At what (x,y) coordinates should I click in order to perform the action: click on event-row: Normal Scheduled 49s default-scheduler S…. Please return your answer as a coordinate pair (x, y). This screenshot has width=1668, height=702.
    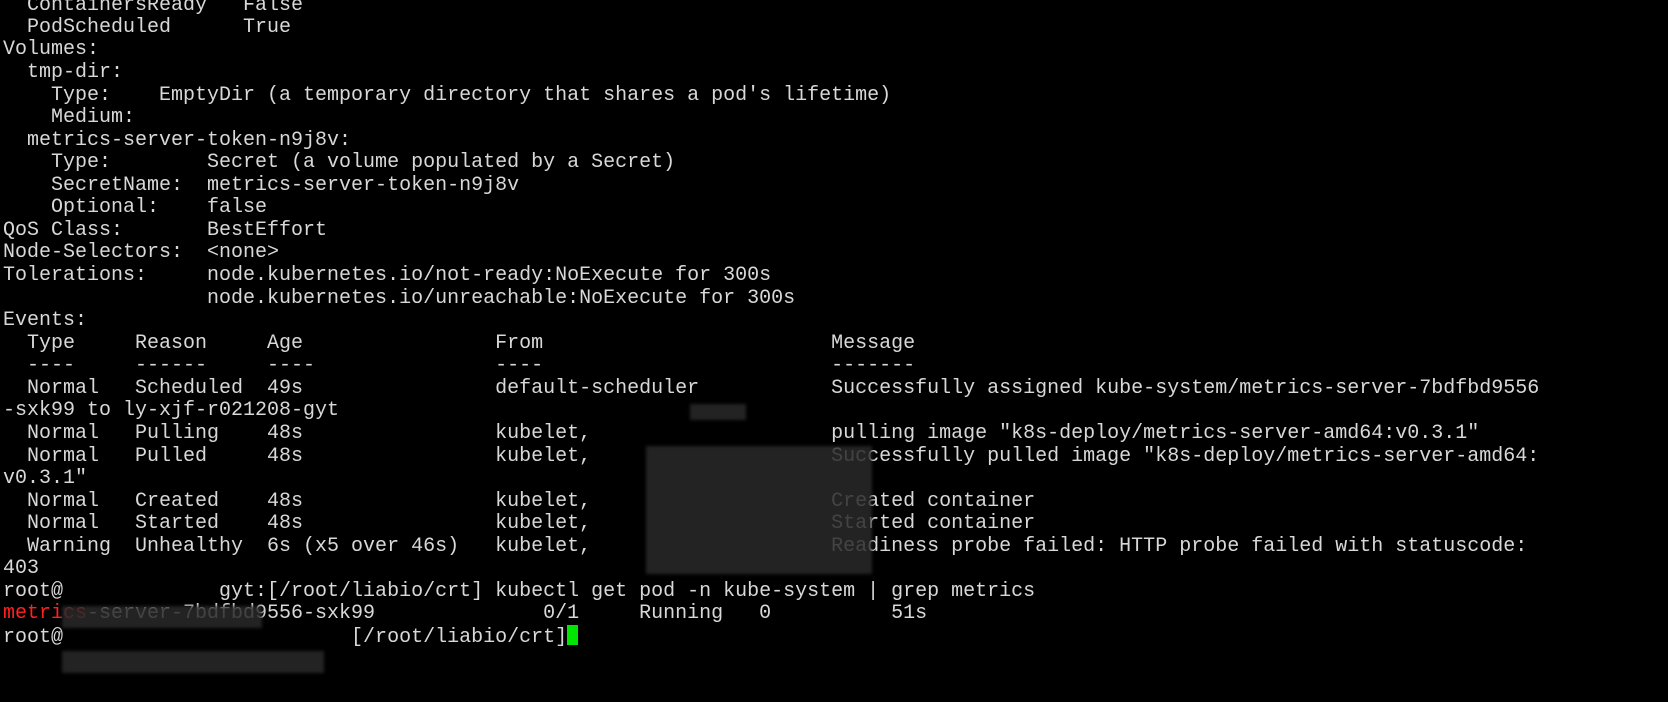
    Looking at the image, I should click on (771, 388).